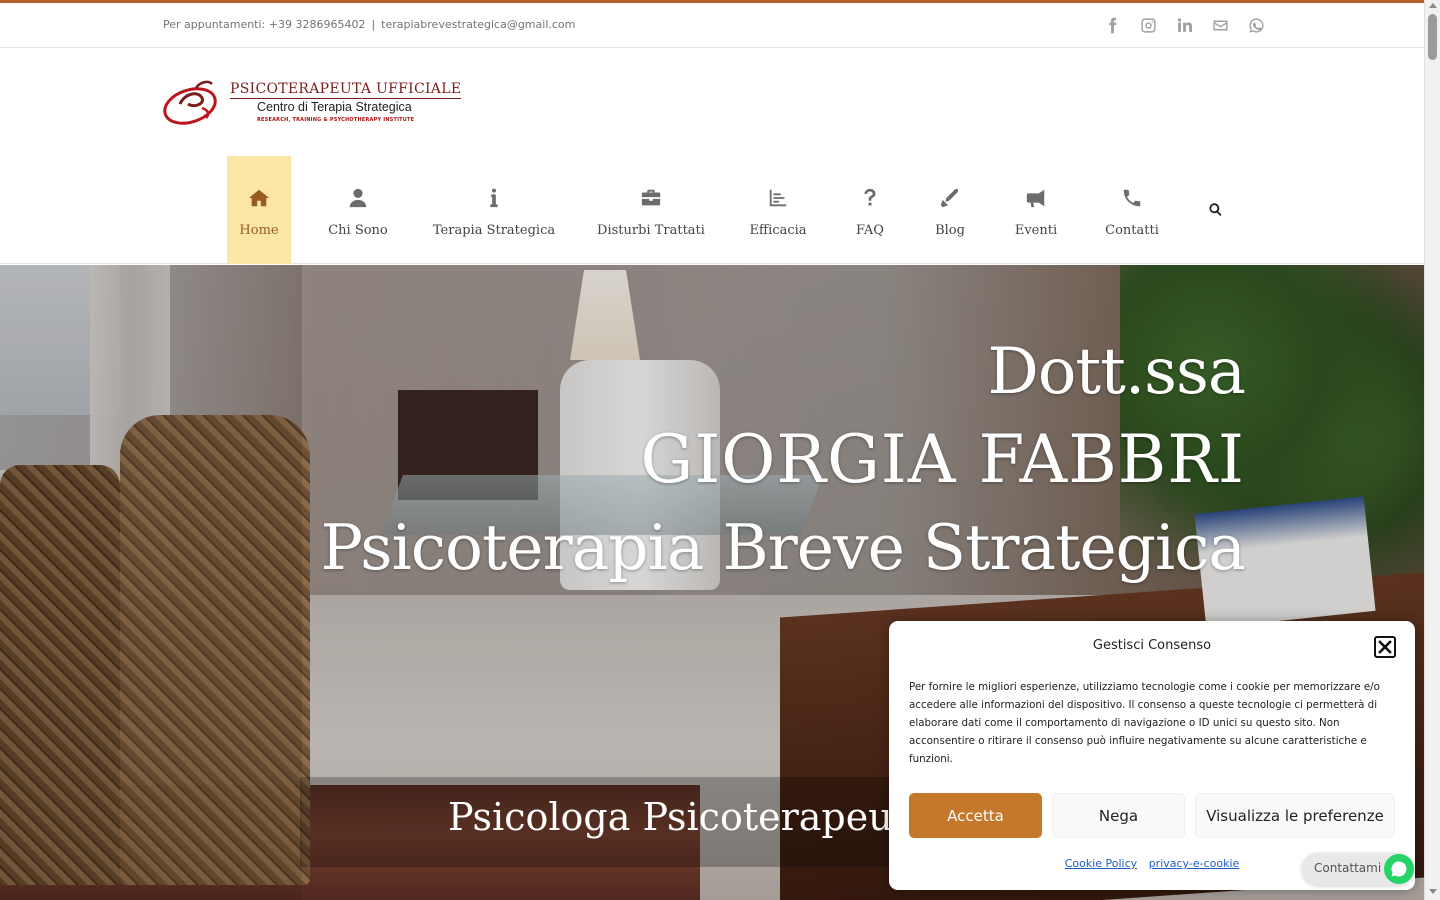  What do you see at coordinates (334, 107) in the screenshot?
I see `logo-subtitle: Centro di Terapia Strategica` at bounding box center [334, 107].